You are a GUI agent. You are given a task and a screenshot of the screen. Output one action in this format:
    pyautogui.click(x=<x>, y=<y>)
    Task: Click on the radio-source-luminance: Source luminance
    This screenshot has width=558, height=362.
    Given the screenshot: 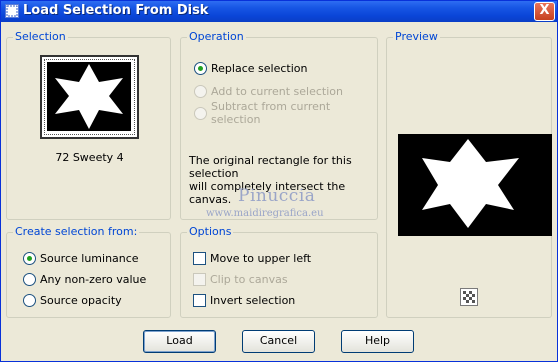 What is the action you would take?
    pyautogui.click(x=81, y=258)
    